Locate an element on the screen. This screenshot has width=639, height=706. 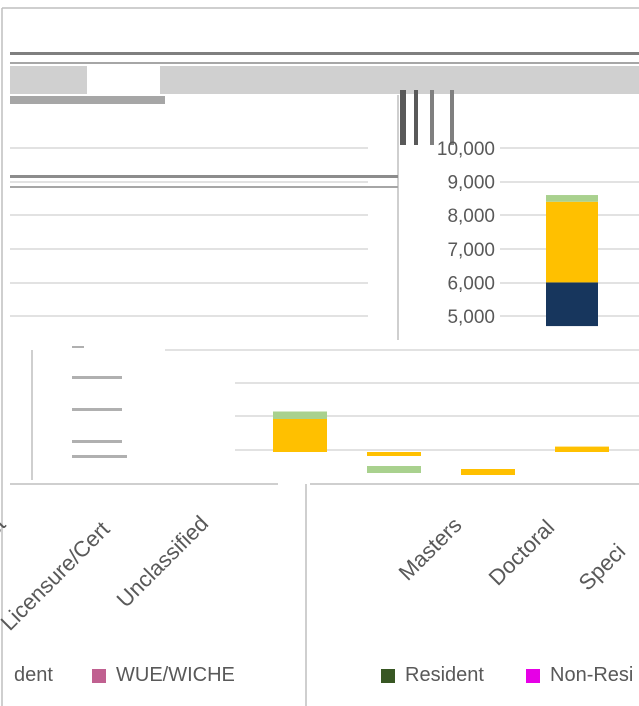
lower-bars is located at coordinates (441, 443).